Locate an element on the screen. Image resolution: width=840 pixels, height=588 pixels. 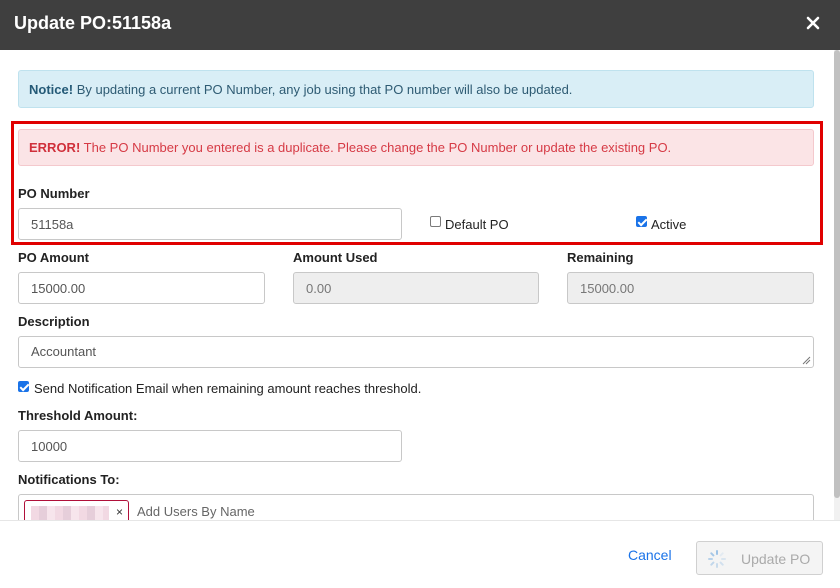
cancel-button: Cancel is located at coordinates (650, 555).